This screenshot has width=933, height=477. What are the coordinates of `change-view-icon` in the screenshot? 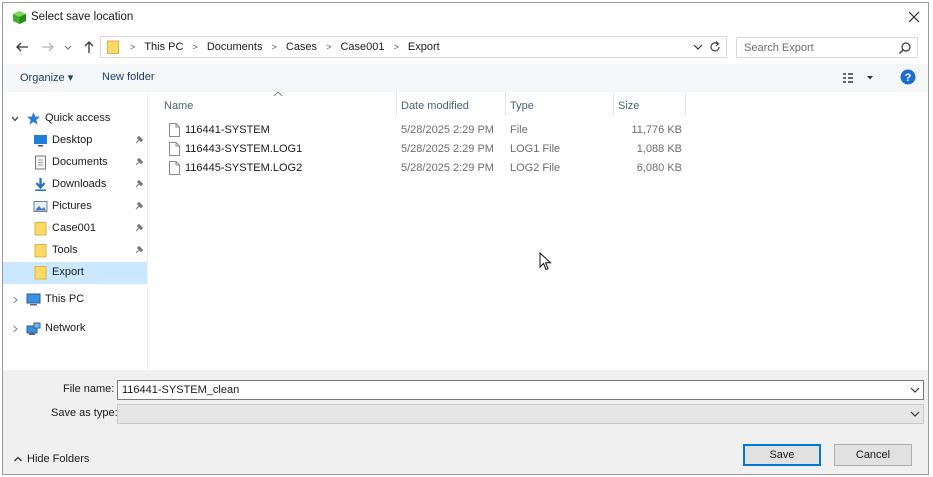 It's located at (859, 78).